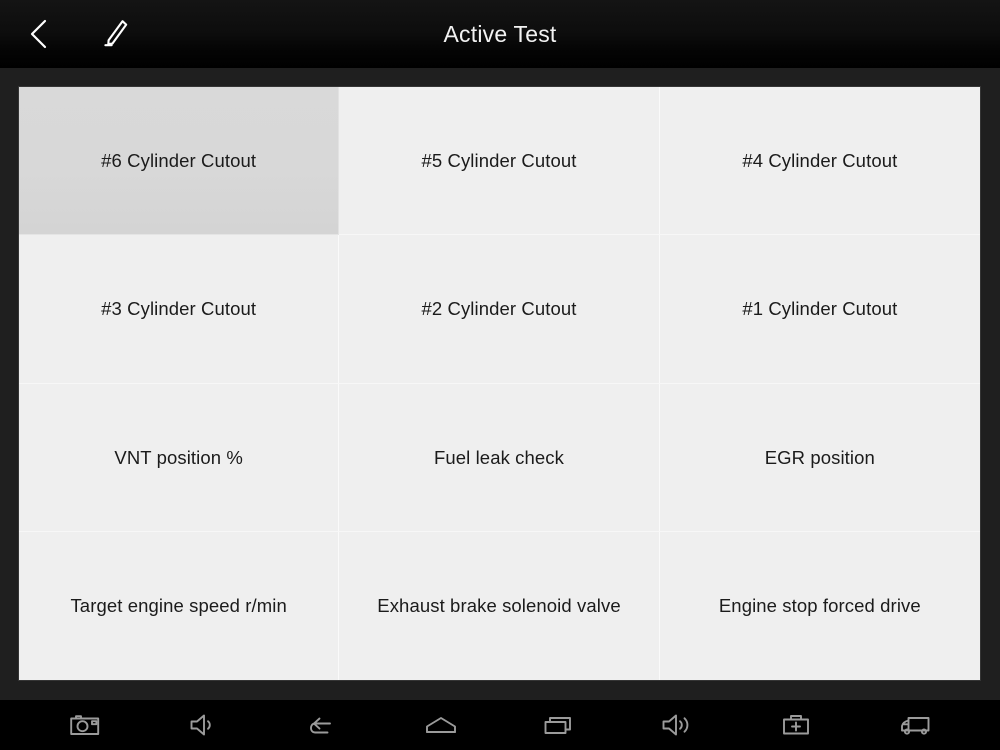  What do you see at coordinates (915, 725) in the screenshot?
I see `truck-icon` at bounding box center [915, 725].